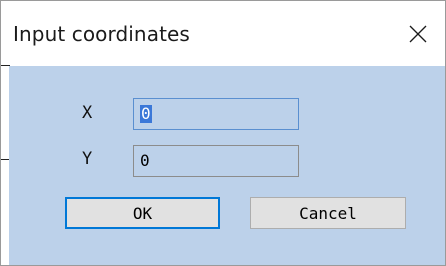  What do you see at coordinates (146, 113) in the screenshot?
I see `x-coordinate-value: 0` at bounding box center [146, 113].